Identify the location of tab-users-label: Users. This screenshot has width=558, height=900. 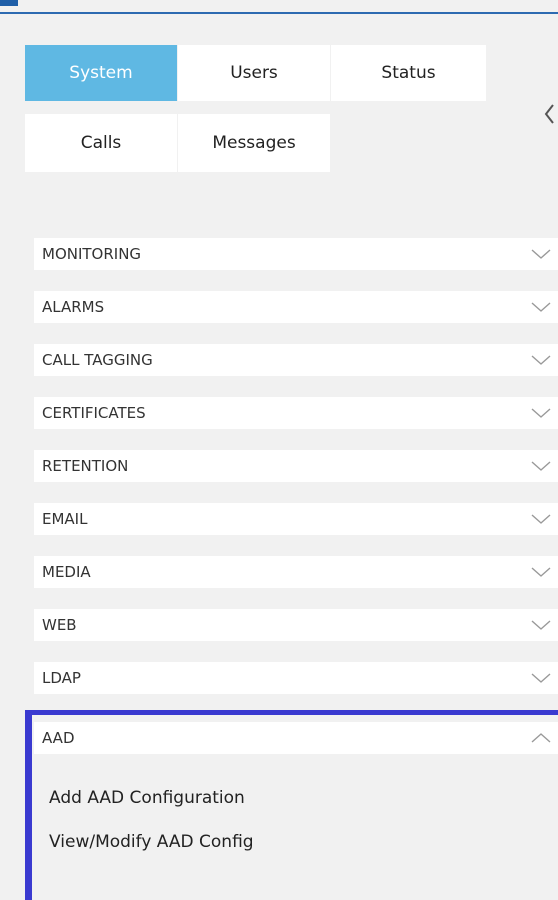
(254, 73).